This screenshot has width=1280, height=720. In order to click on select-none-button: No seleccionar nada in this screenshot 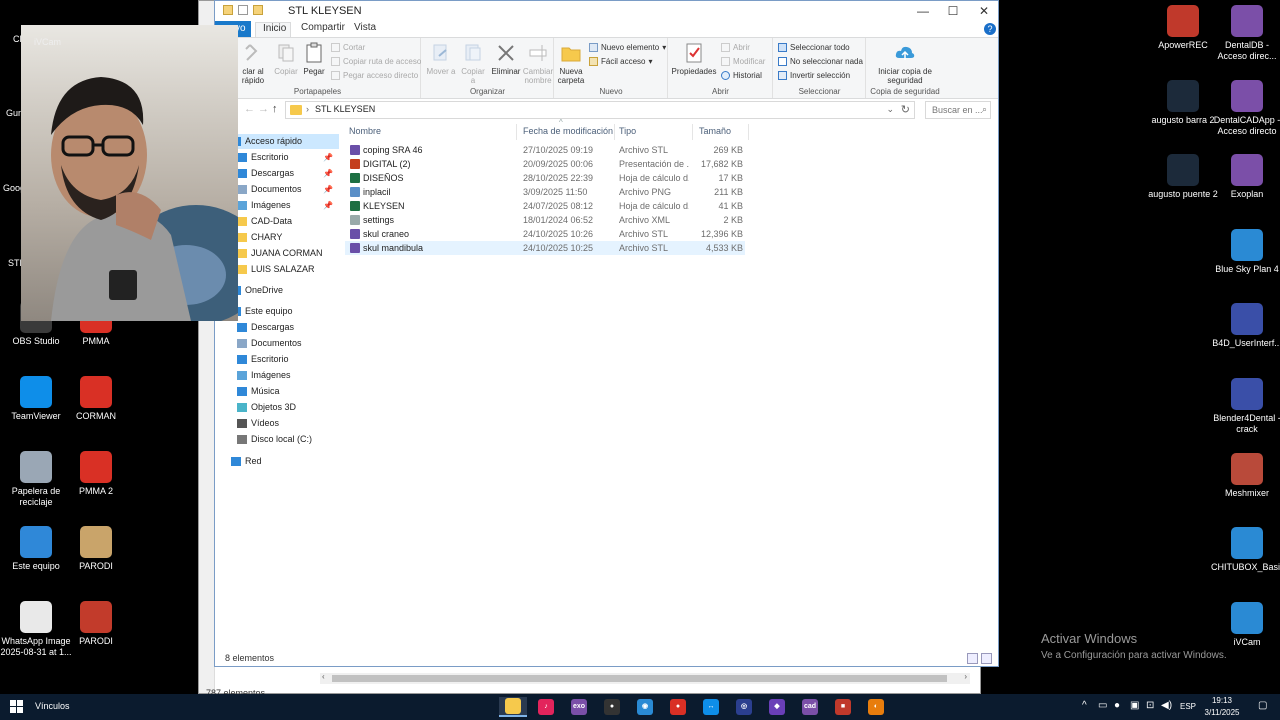, I will do `click(820, 61)`.